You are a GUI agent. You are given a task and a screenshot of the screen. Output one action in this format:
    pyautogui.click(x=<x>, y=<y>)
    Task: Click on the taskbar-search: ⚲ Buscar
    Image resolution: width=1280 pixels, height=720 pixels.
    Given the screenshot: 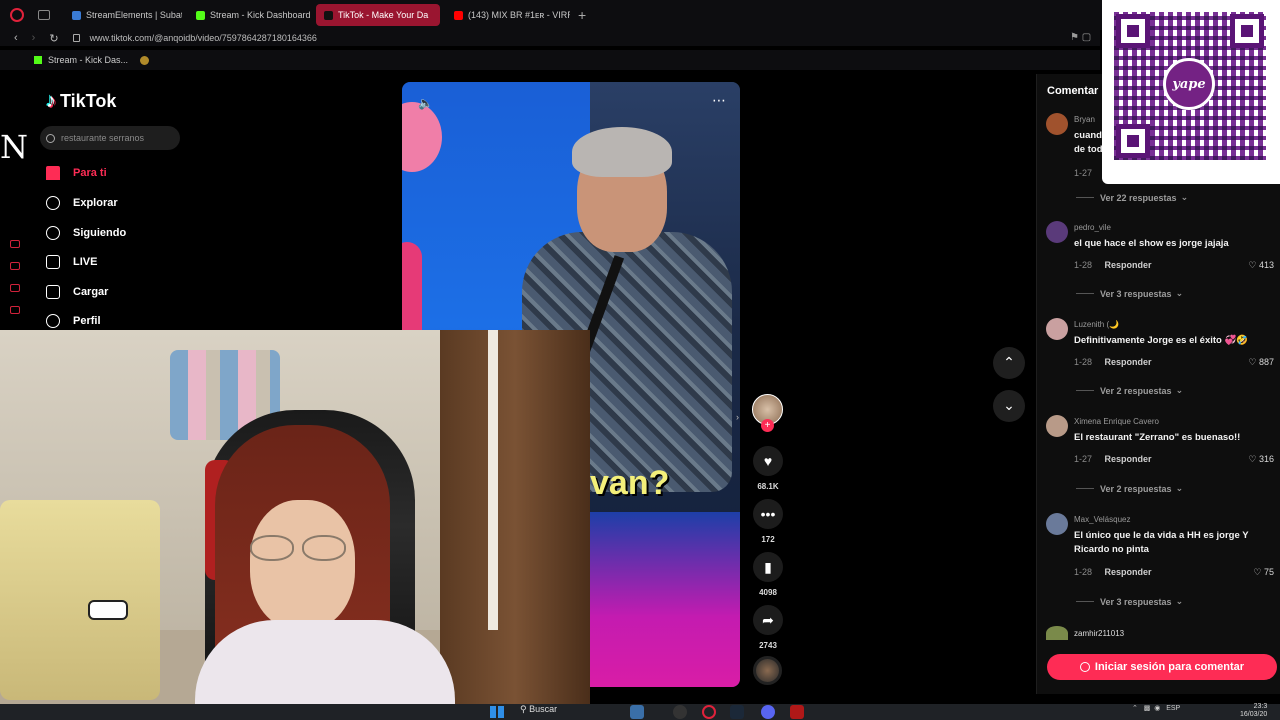 What is the action you would take?
    pyautogui.click(x=538, y=709)
    